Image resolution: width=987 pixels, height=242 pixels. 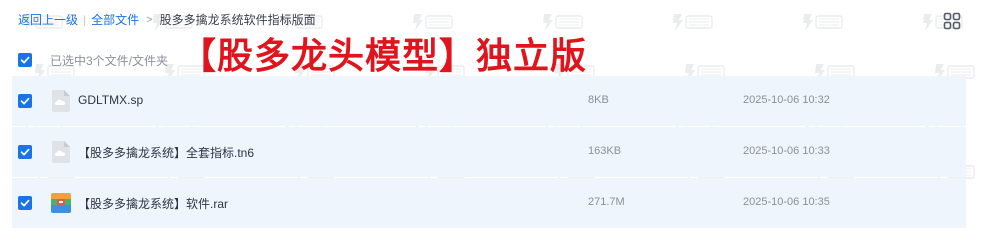 What do you see at coordinates (598, 100) in the screenshot?
I see `file-size: 8KB` at bounding box center [598, 100].